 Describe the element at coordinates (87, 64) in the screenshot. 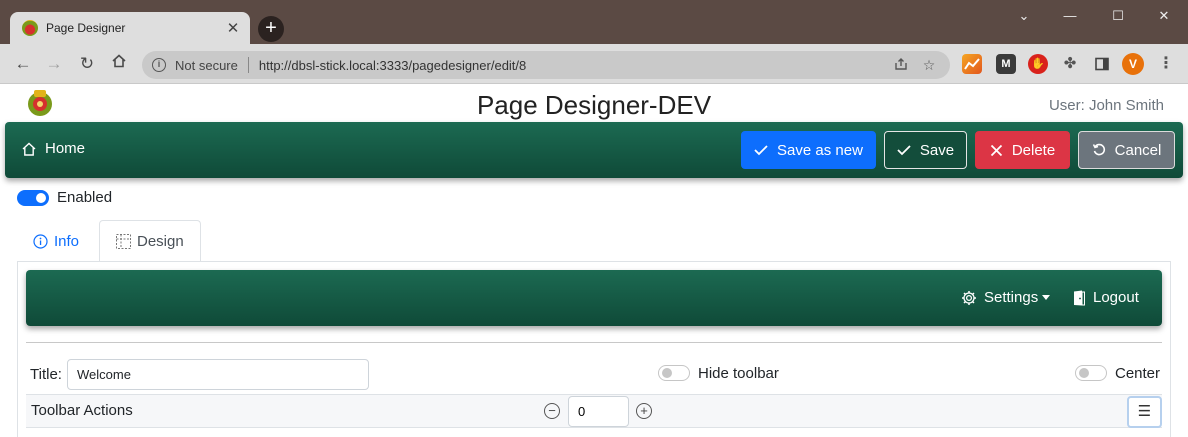

I see `reload-icon: ↻` at that location.